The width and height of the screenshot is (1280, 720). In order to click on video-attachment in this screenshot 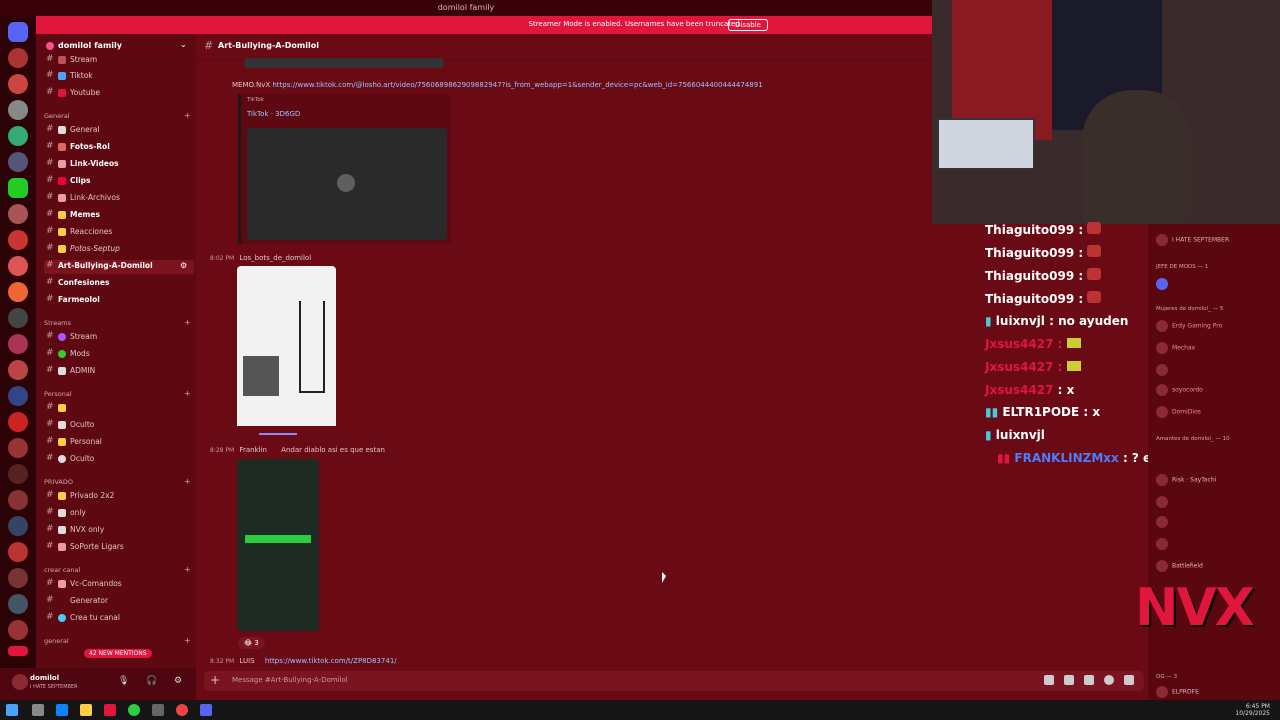, I will do `click(286, 354)`.